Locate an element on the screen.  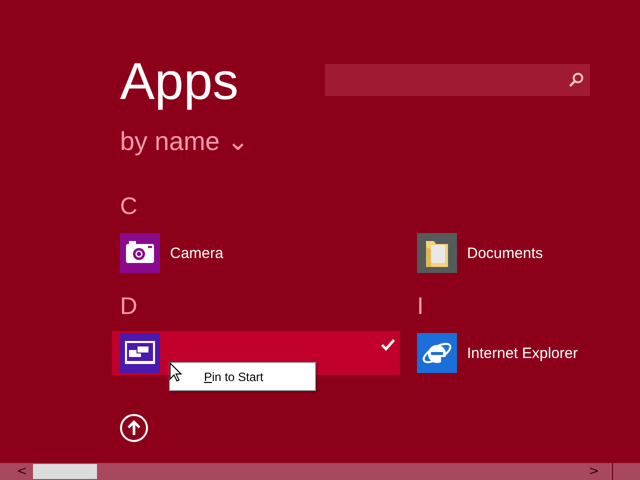
app-item: Camera is located at coordinates (248, 253).